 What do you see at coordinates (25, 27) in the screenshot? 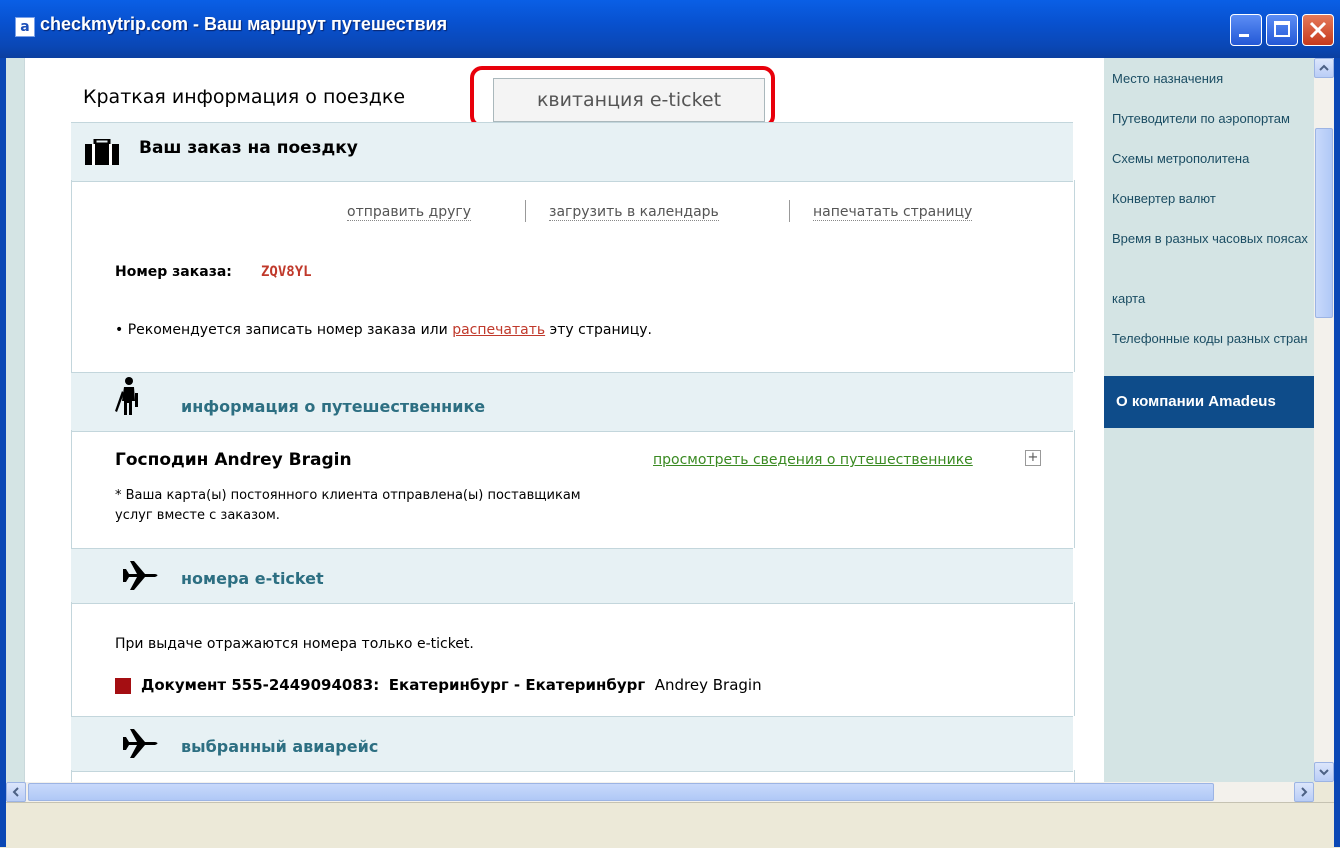
I see `window-app-icon: a` at bounding box center [25, 27].